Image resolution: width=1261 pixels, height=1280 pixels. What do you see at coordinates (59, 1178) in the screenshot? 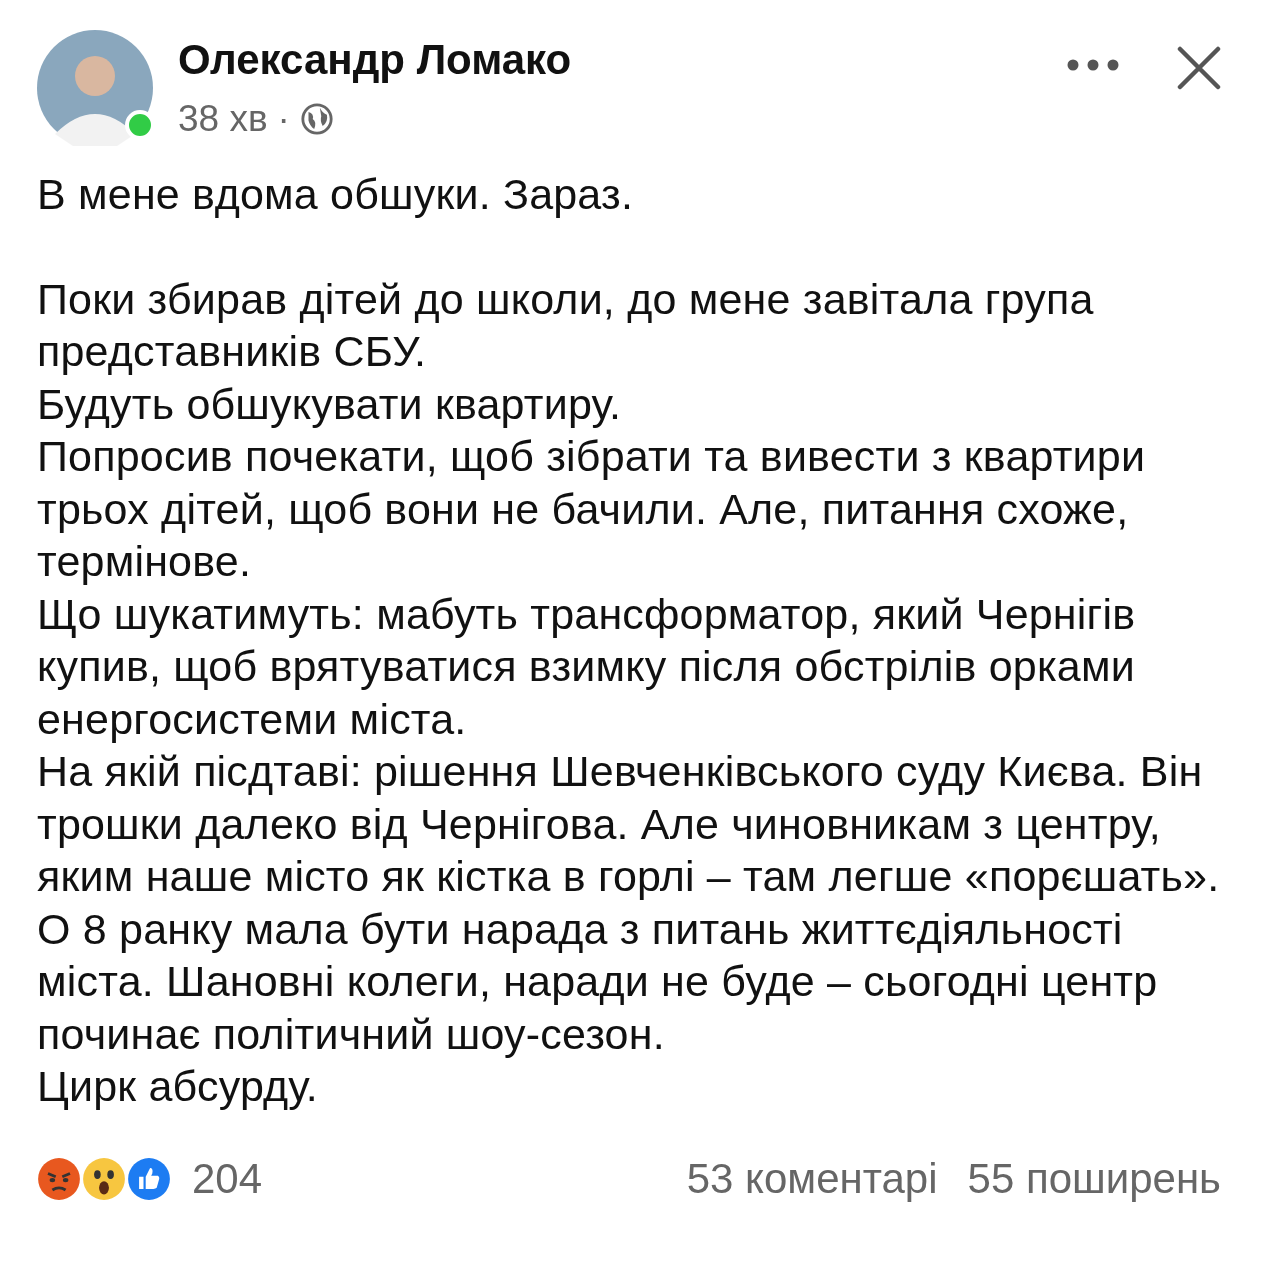
I see `angry-face-icon` at bounding box center [59, 1178].